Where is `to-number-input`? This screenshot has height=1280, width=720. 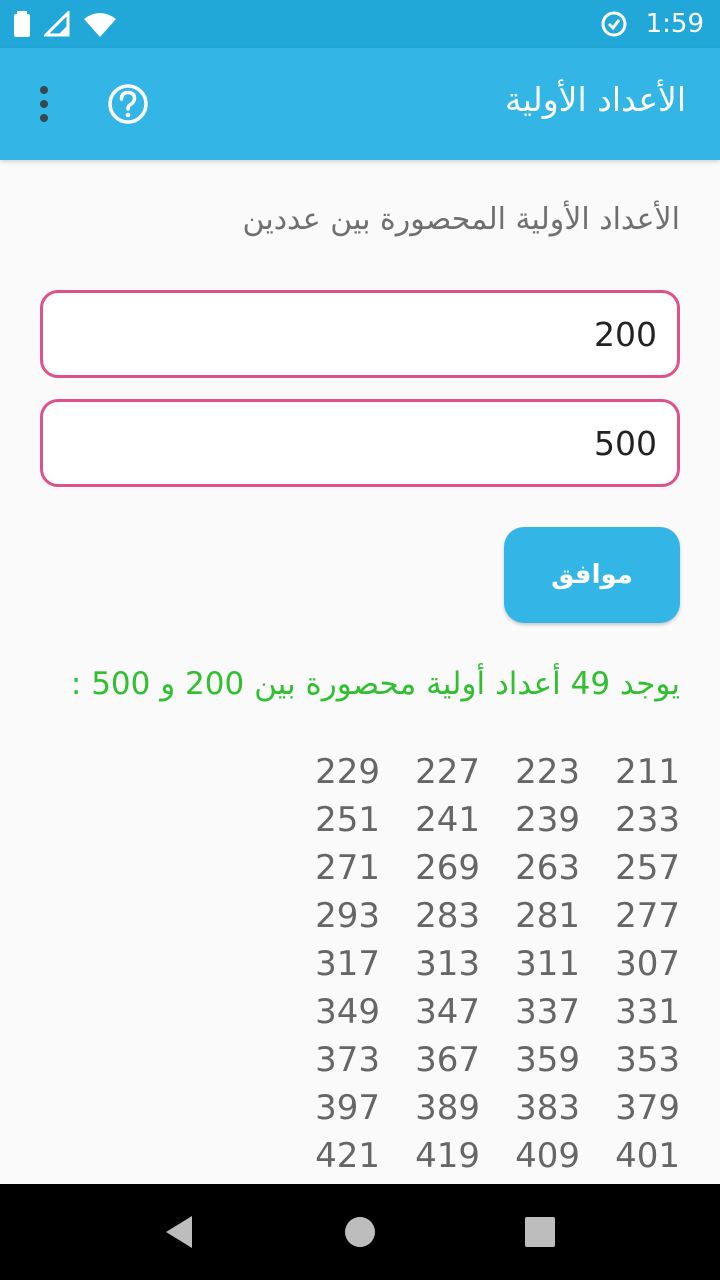 to-number-input is located at coordinates (360, 443).